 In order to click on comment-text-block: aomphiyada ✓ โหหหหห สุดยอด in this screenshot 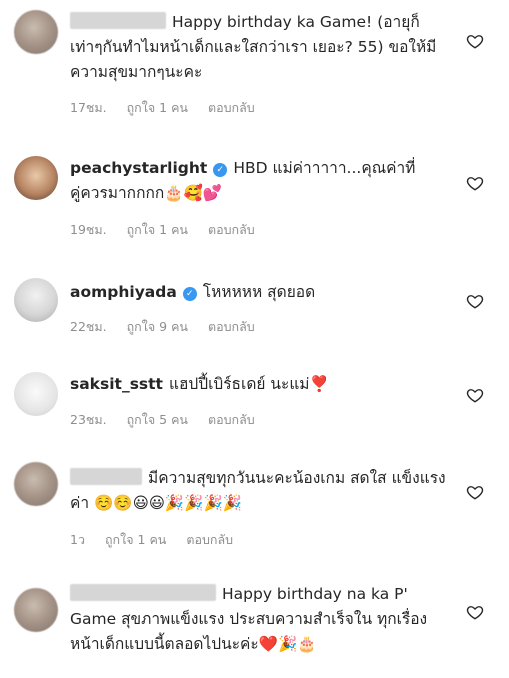, I will do `click(260, 292)`.